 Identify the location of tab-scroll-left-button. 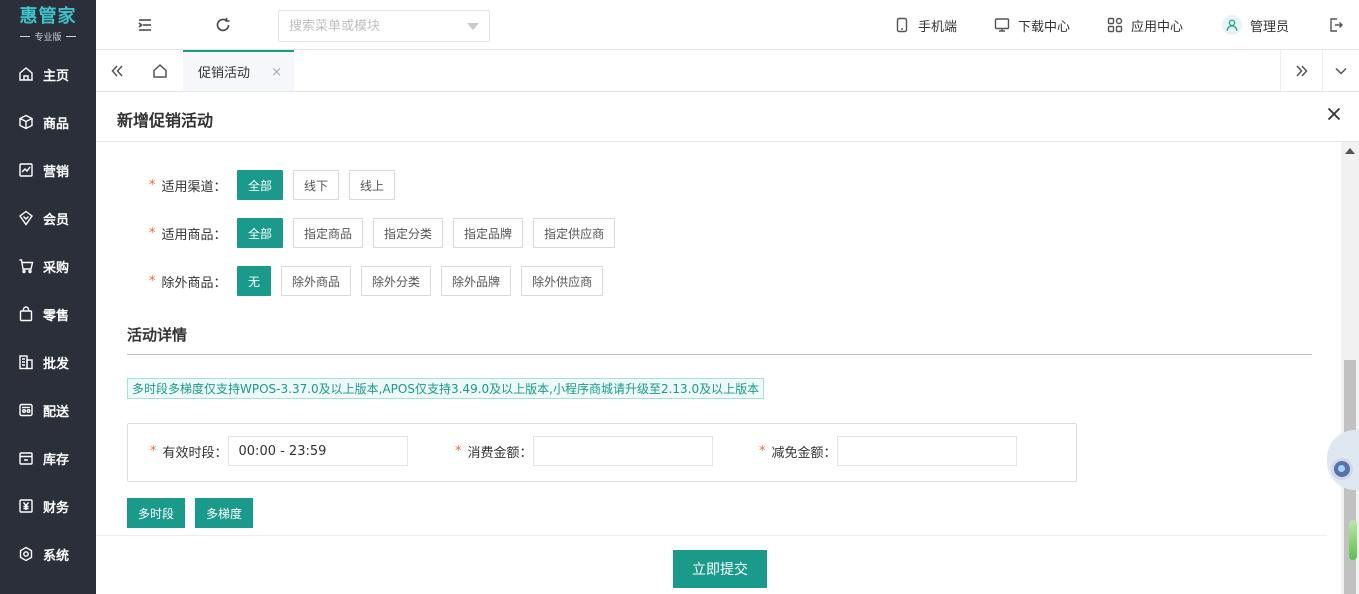
(117, 70).